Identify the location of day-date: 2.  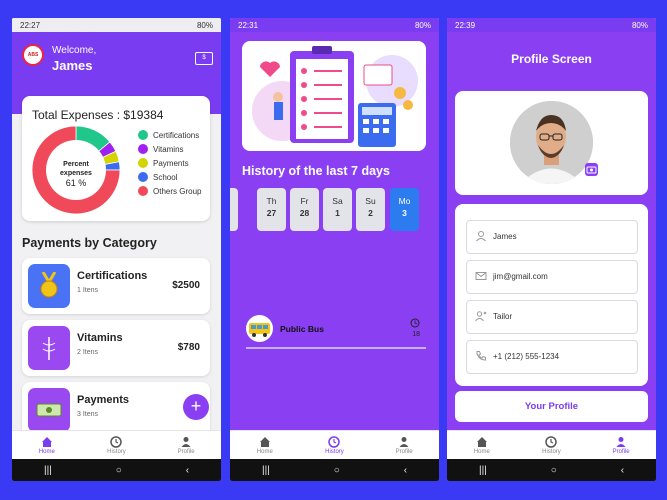
(370, 213).